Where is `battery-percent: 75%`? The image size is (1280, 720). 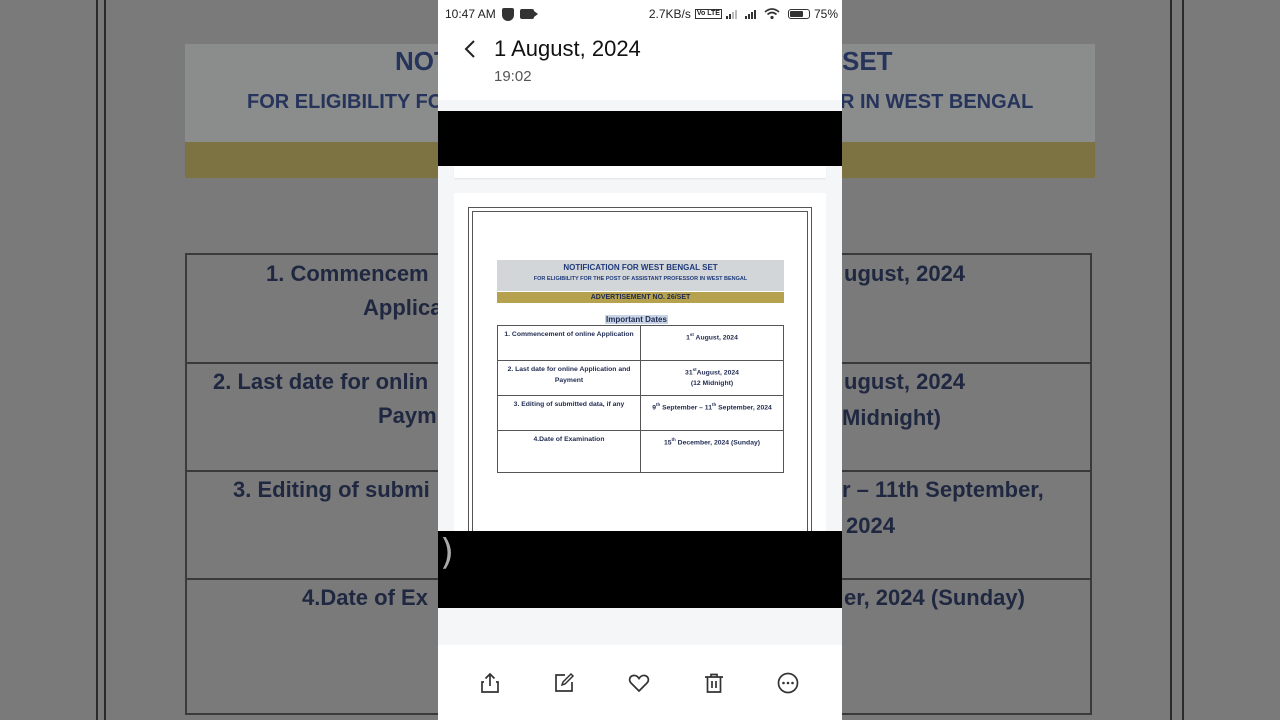 battery-percent: 75% is located at coordinates (825, 14).